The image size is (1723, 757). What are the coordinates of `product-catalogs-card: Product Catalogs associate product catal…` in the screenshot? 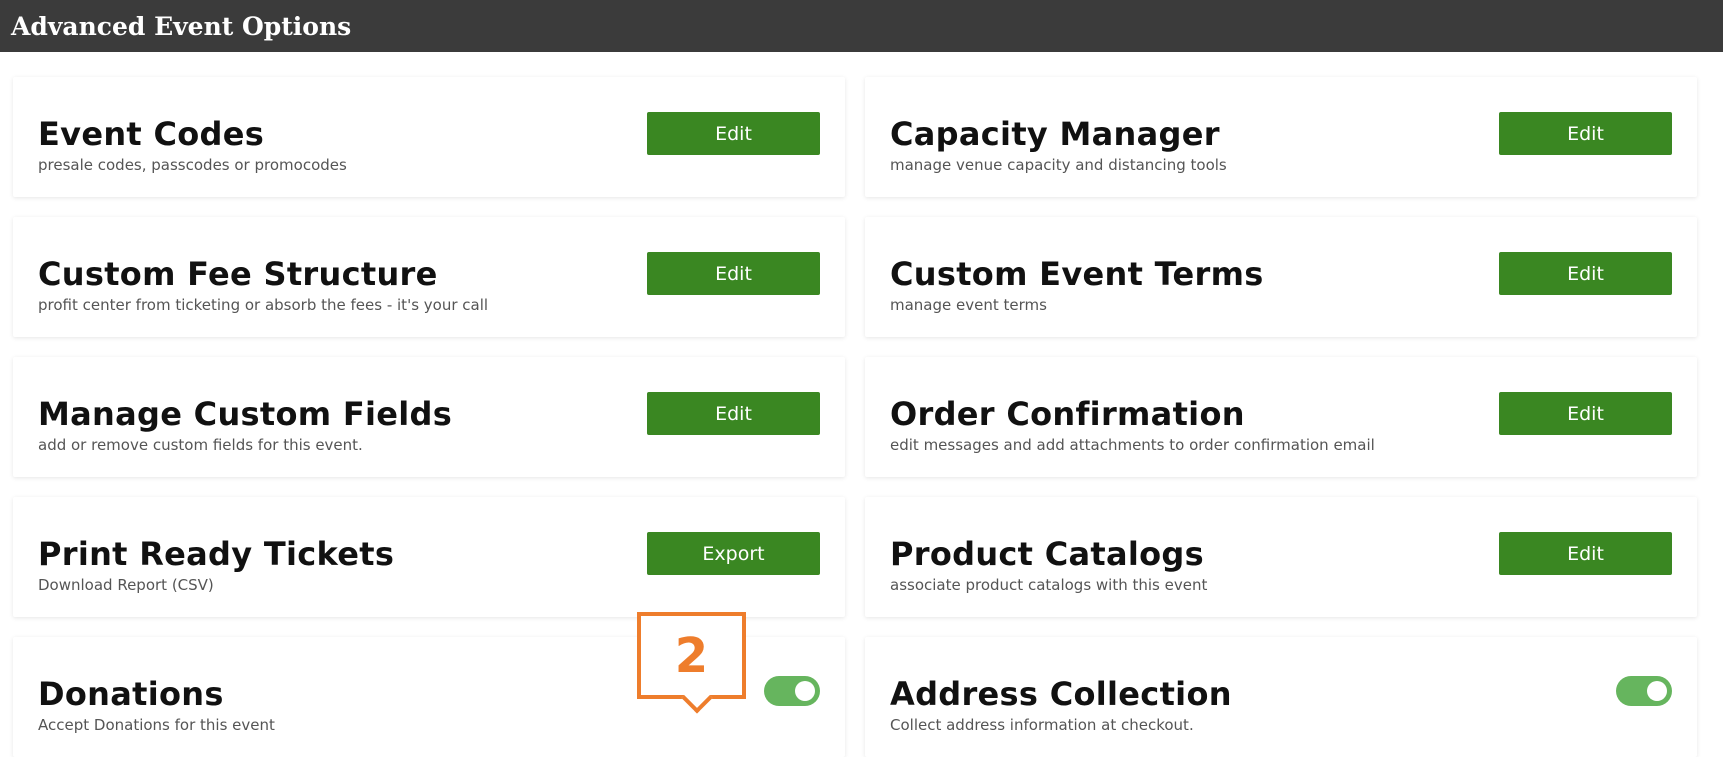 It's located at (1281, 557).